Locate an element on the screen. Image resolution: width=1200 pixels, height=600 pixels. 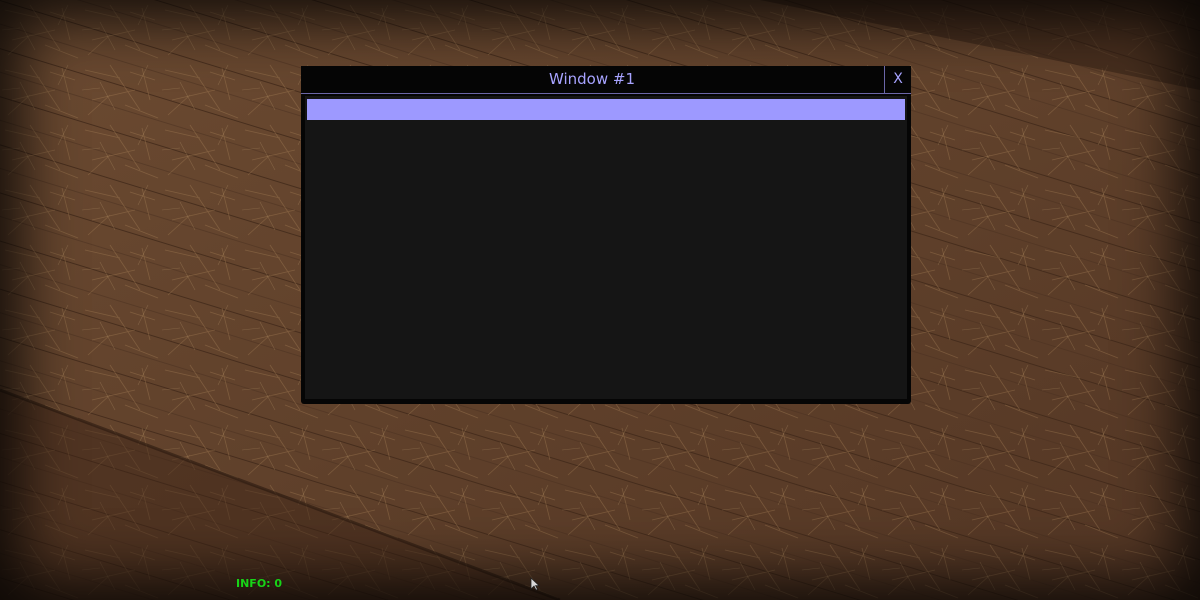
close-button: X is located at coordinates (897, 79).